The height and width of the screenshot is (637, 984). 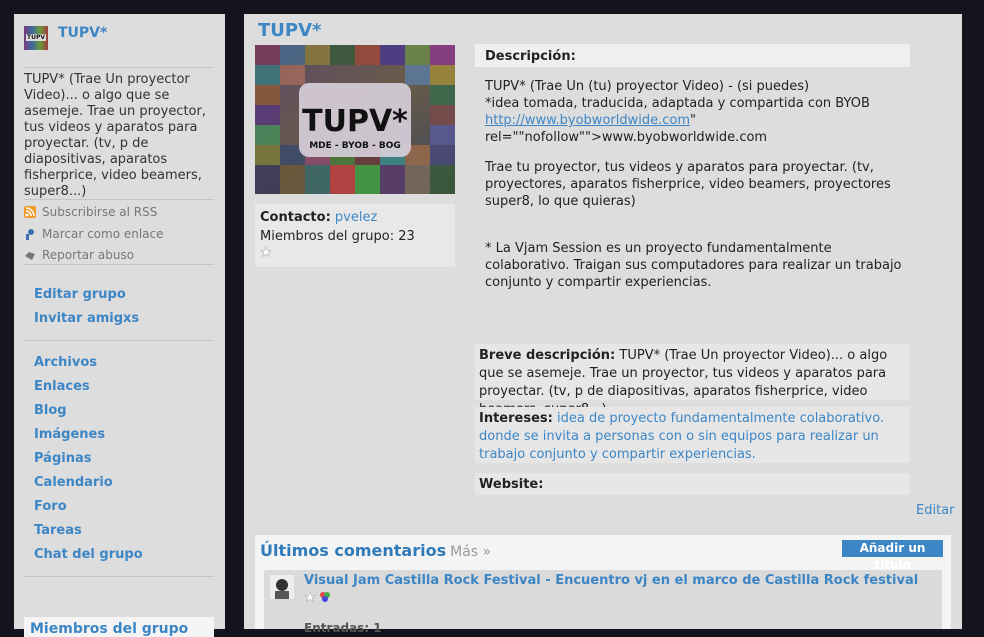 I want to click on bookmark-link: Marcar como enlace, so click(x=94, y=234).